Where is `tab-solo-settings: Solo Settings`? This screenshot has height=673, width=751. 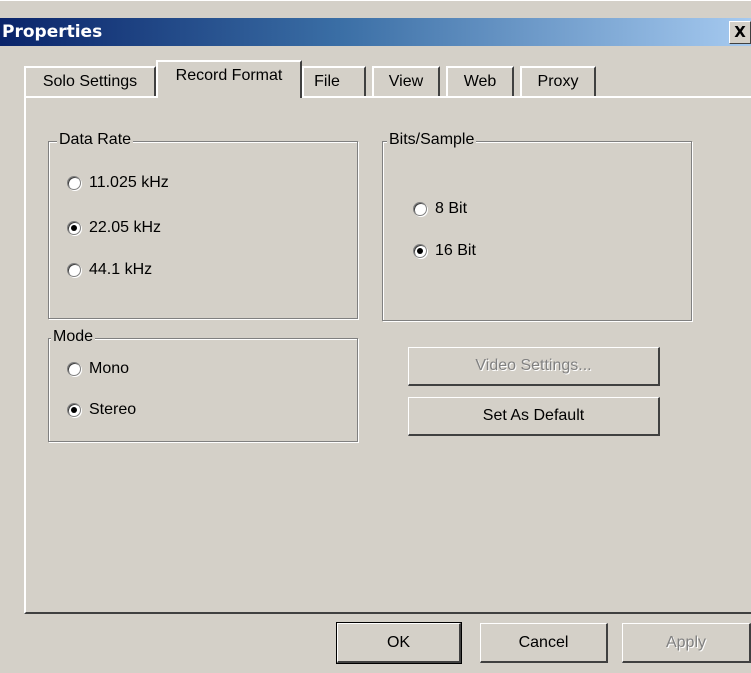 tab-solo-settings: Solo Settings is located at coordinates (90, 81).